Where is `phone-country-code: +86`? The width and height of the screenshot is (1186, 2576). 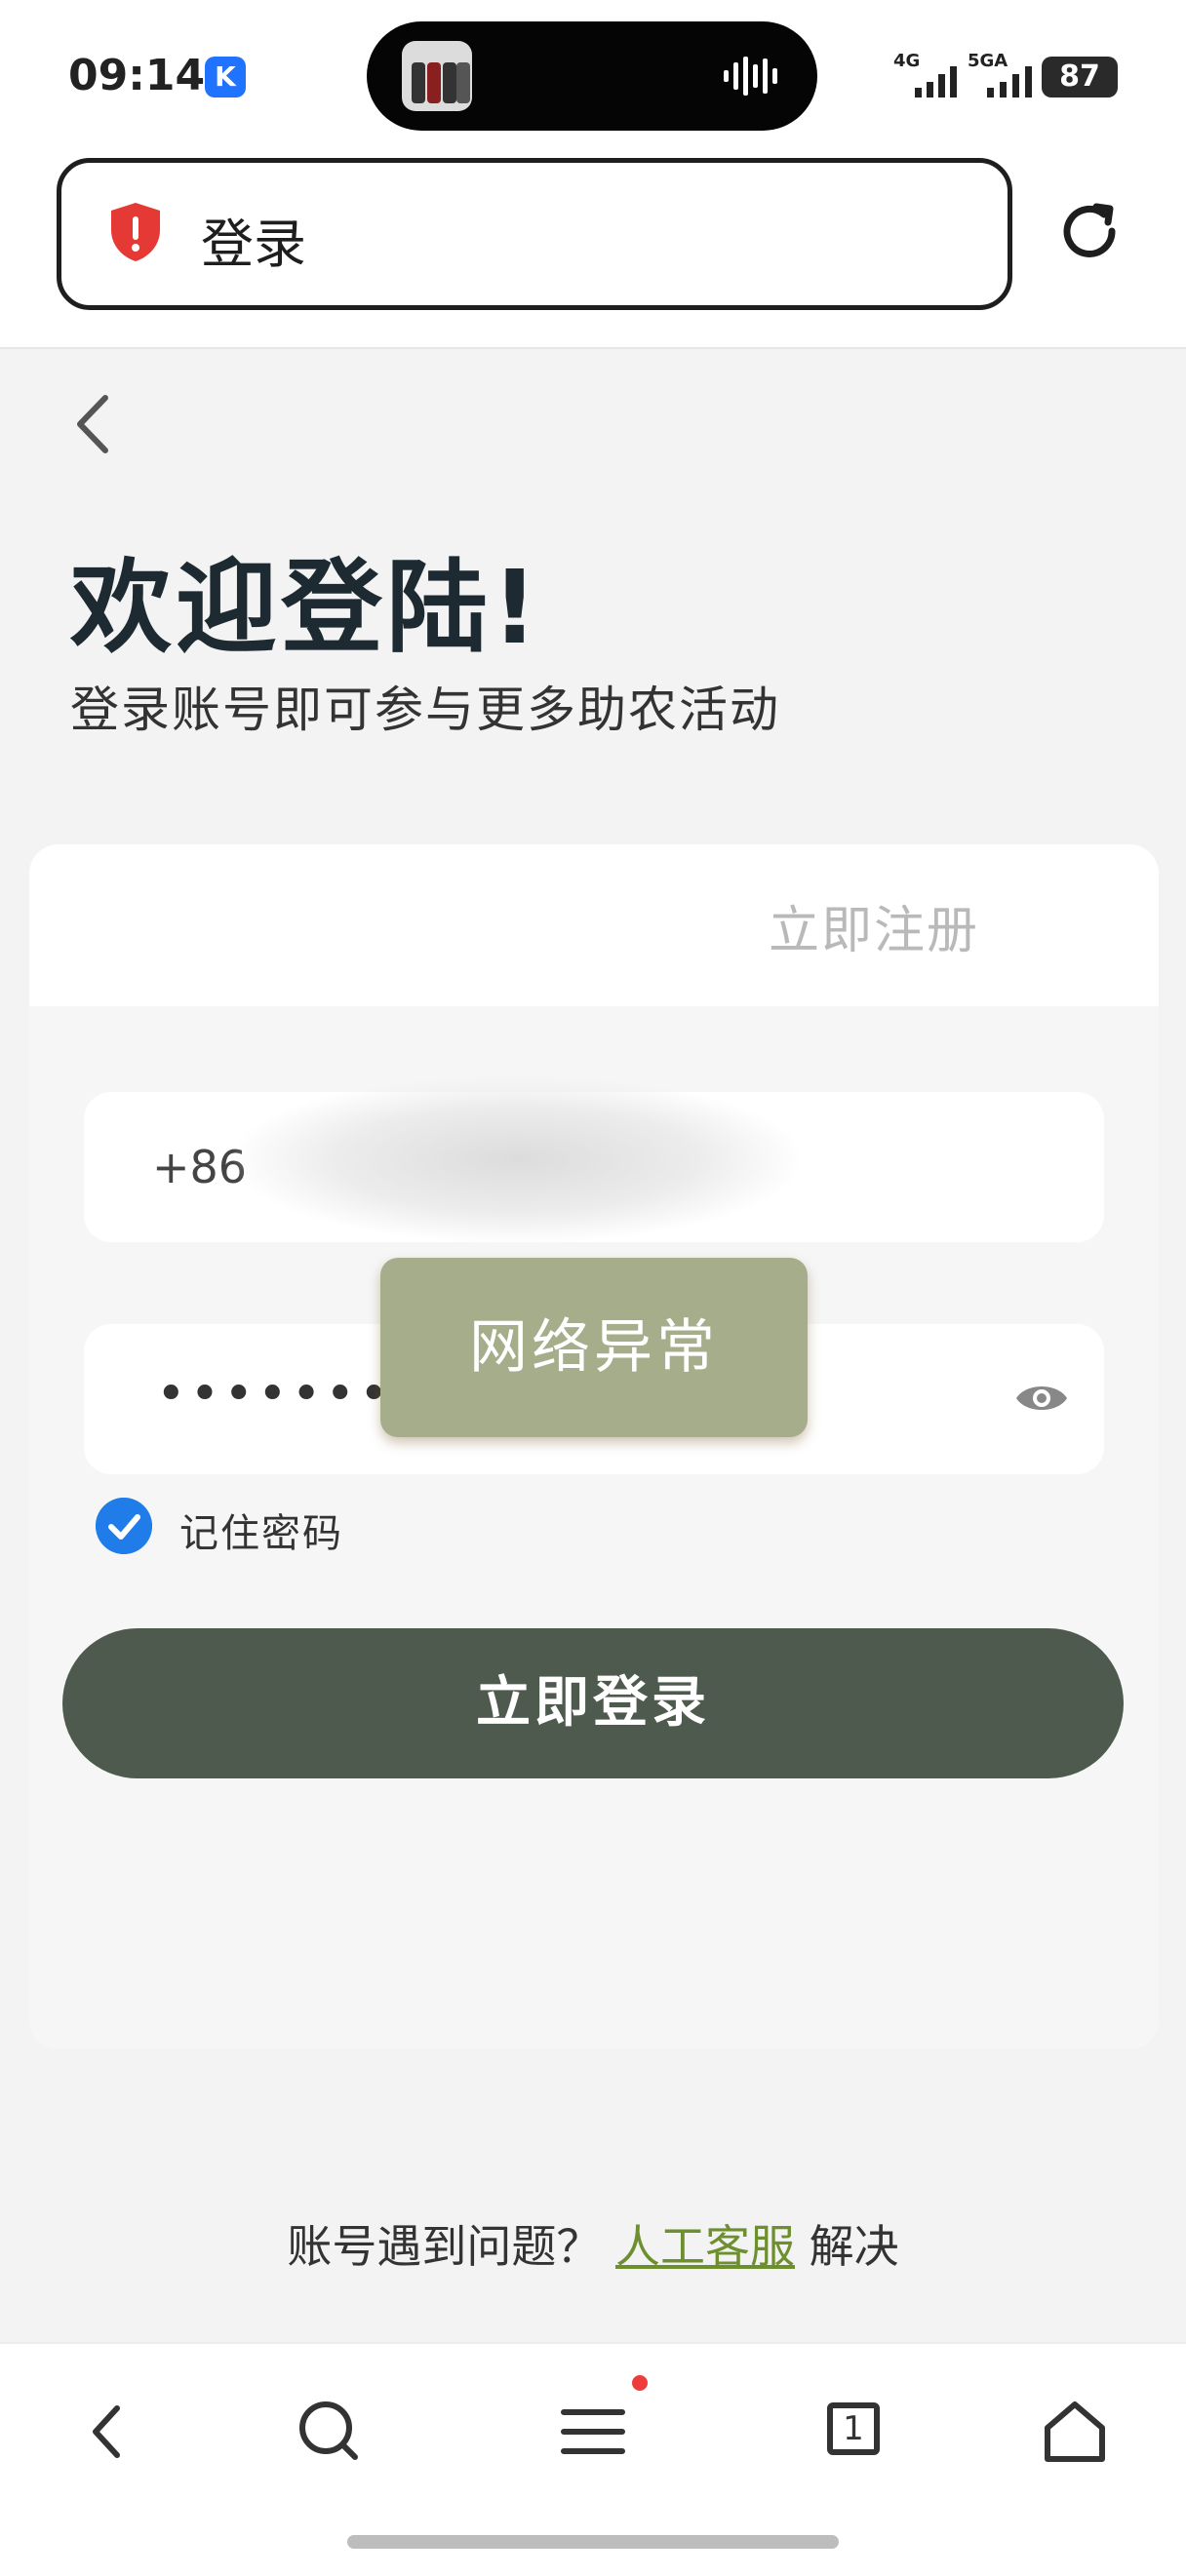
phone-country-code: +86 is located at coordinates (199, 1167).